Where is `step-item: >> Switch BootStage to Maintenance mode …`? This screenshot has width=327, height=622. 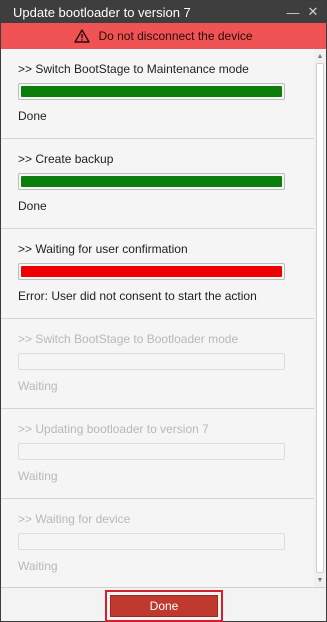 step-item: >> Switch BootStage to Maintenance mode … is located at coordinates (157, 94).